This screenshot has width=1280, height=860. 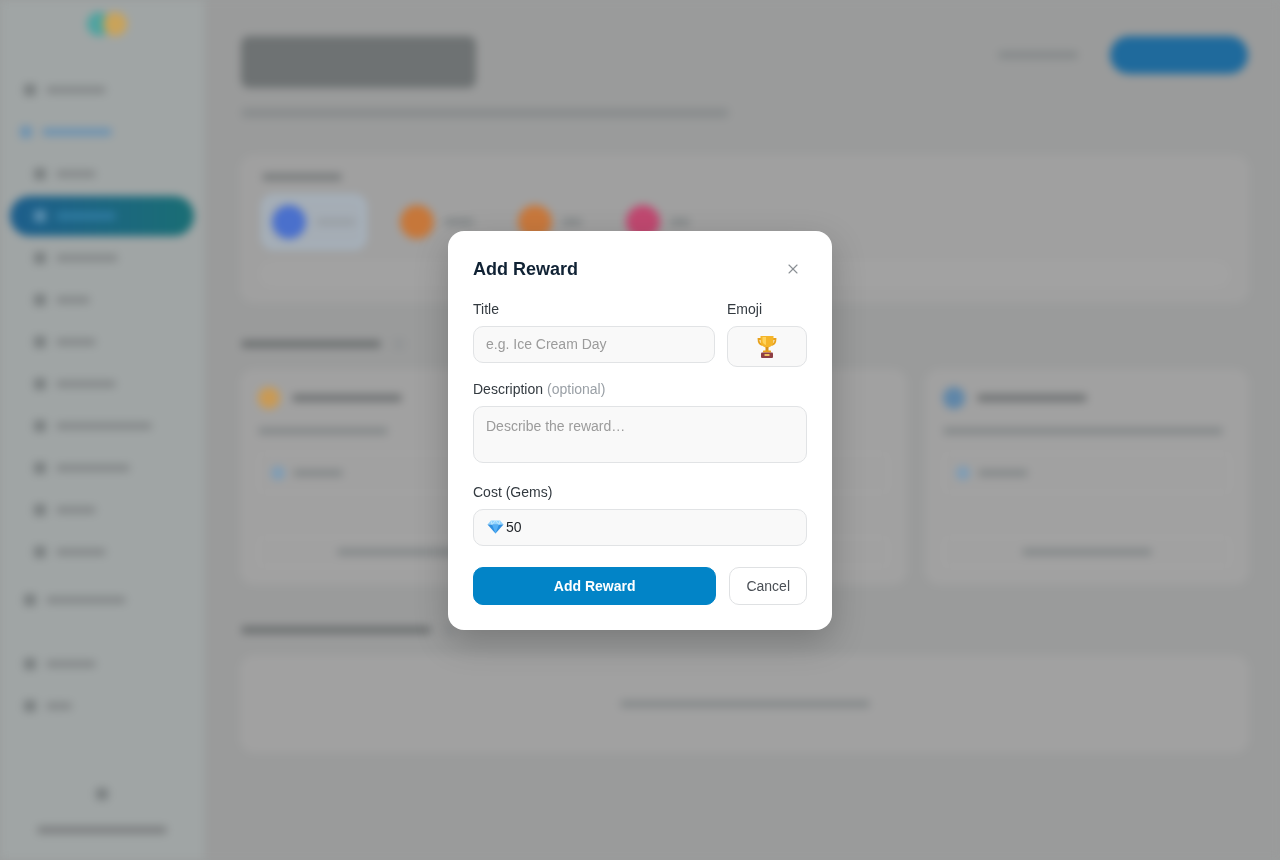 I want to click on add-reward-button: Add Reward, so click(x=595, y=585).